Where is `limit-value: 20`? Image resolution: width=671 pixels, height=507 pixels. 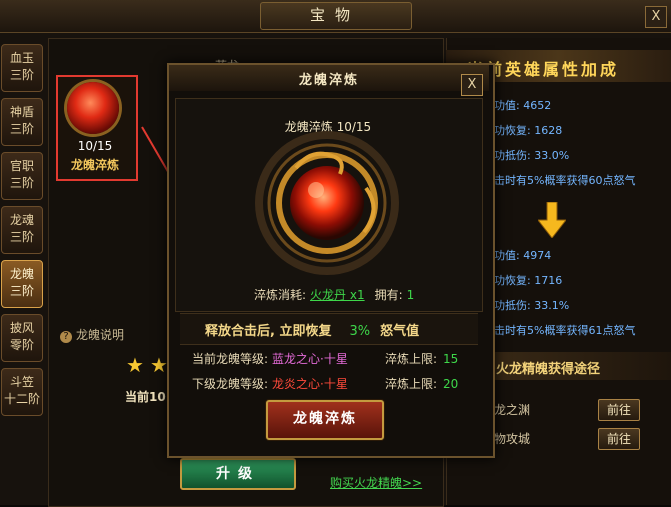 limit-value: 20 is located at coordinates (451, 384).